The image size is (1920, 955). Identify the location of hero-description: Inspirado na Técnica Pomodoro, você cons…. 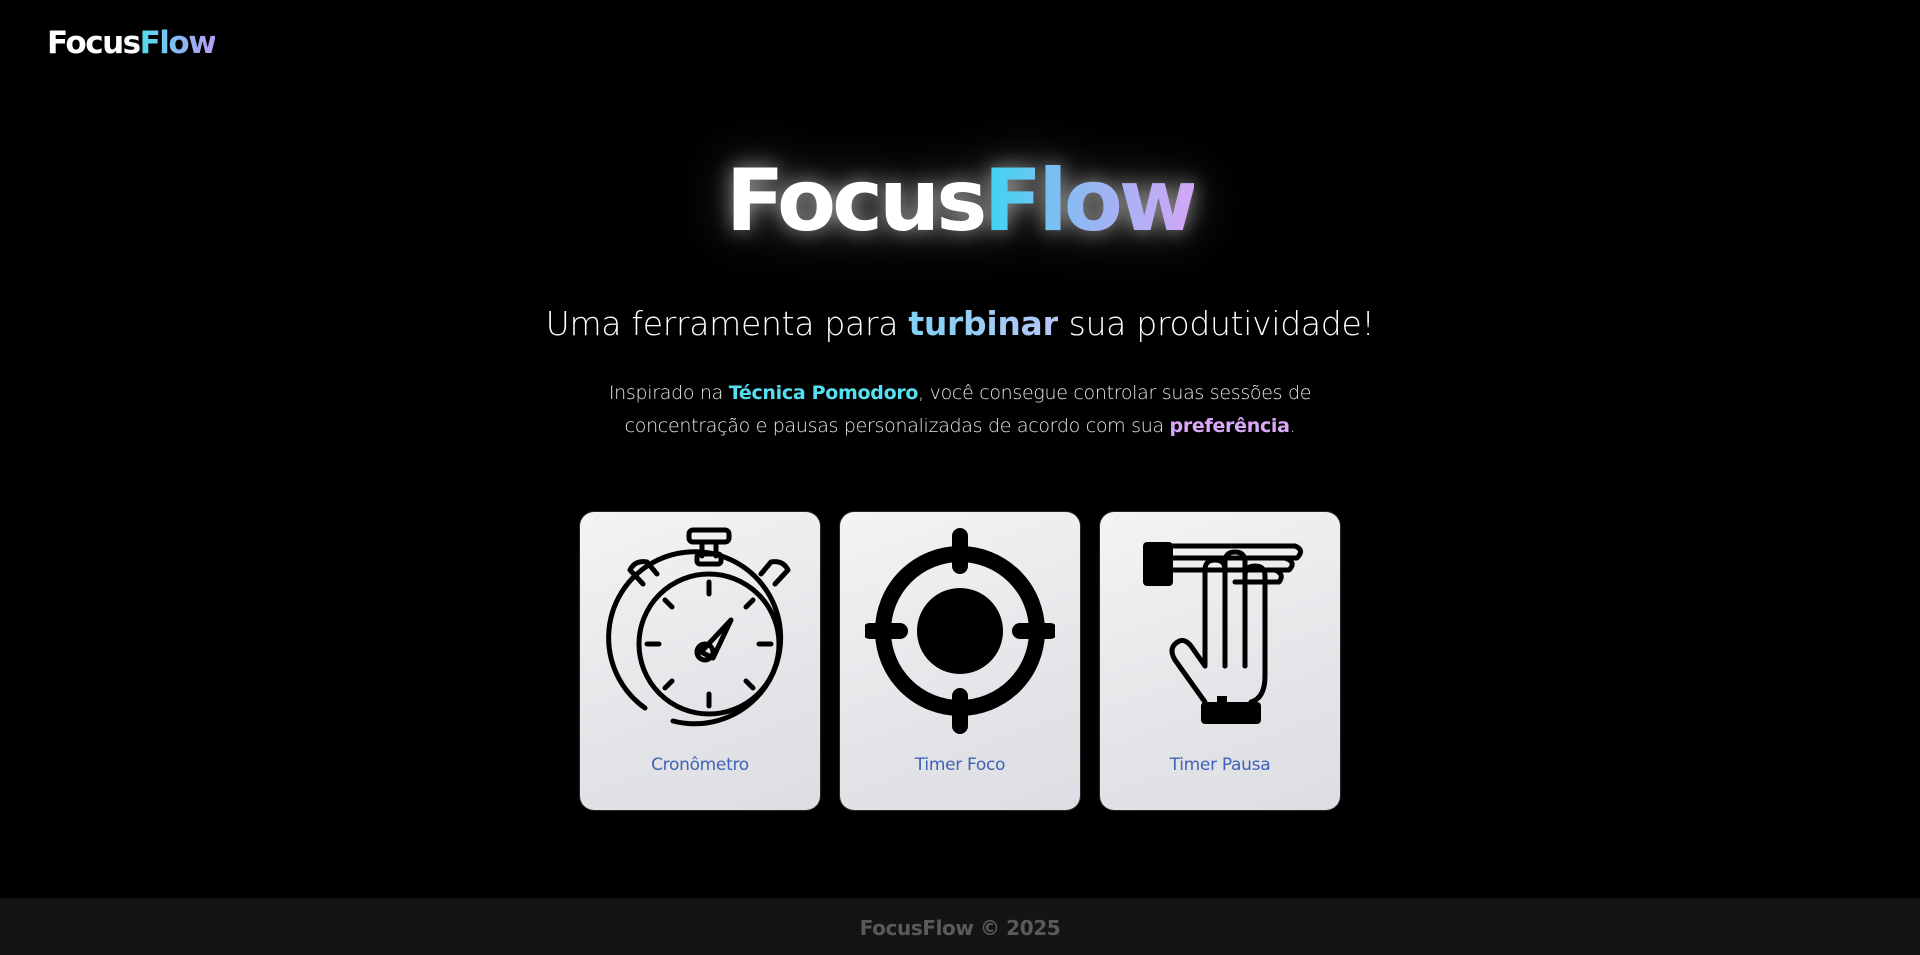
(960, 410).